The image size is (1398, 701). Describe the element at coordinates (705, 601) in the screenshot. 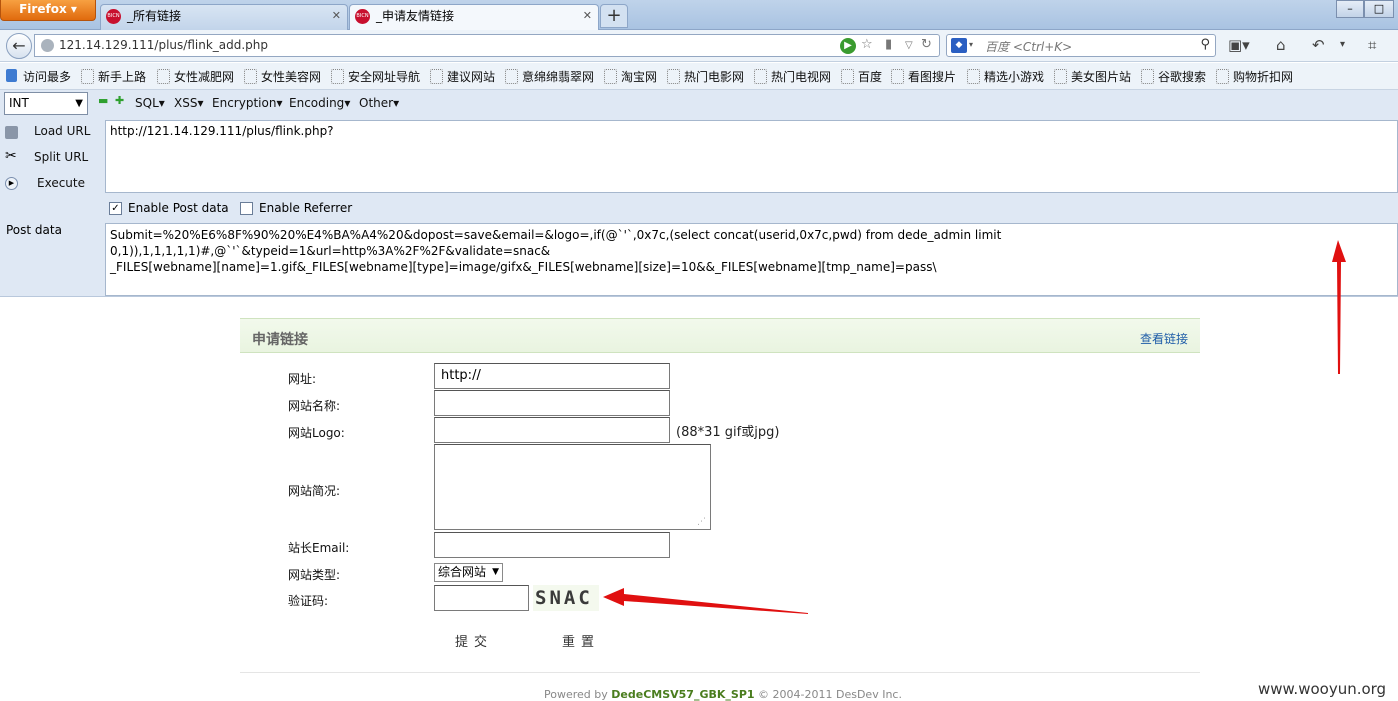

I see `horizontal-red-arrow` at that location.